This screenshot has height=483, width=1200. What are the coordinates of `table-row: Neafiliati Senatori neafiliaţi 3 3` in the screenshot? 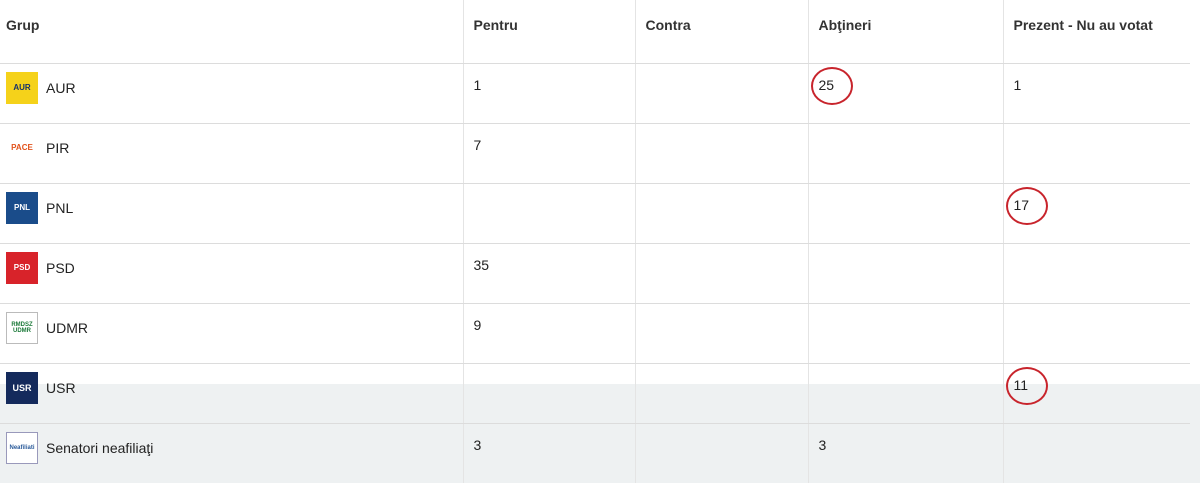 It's located at (595, 453).